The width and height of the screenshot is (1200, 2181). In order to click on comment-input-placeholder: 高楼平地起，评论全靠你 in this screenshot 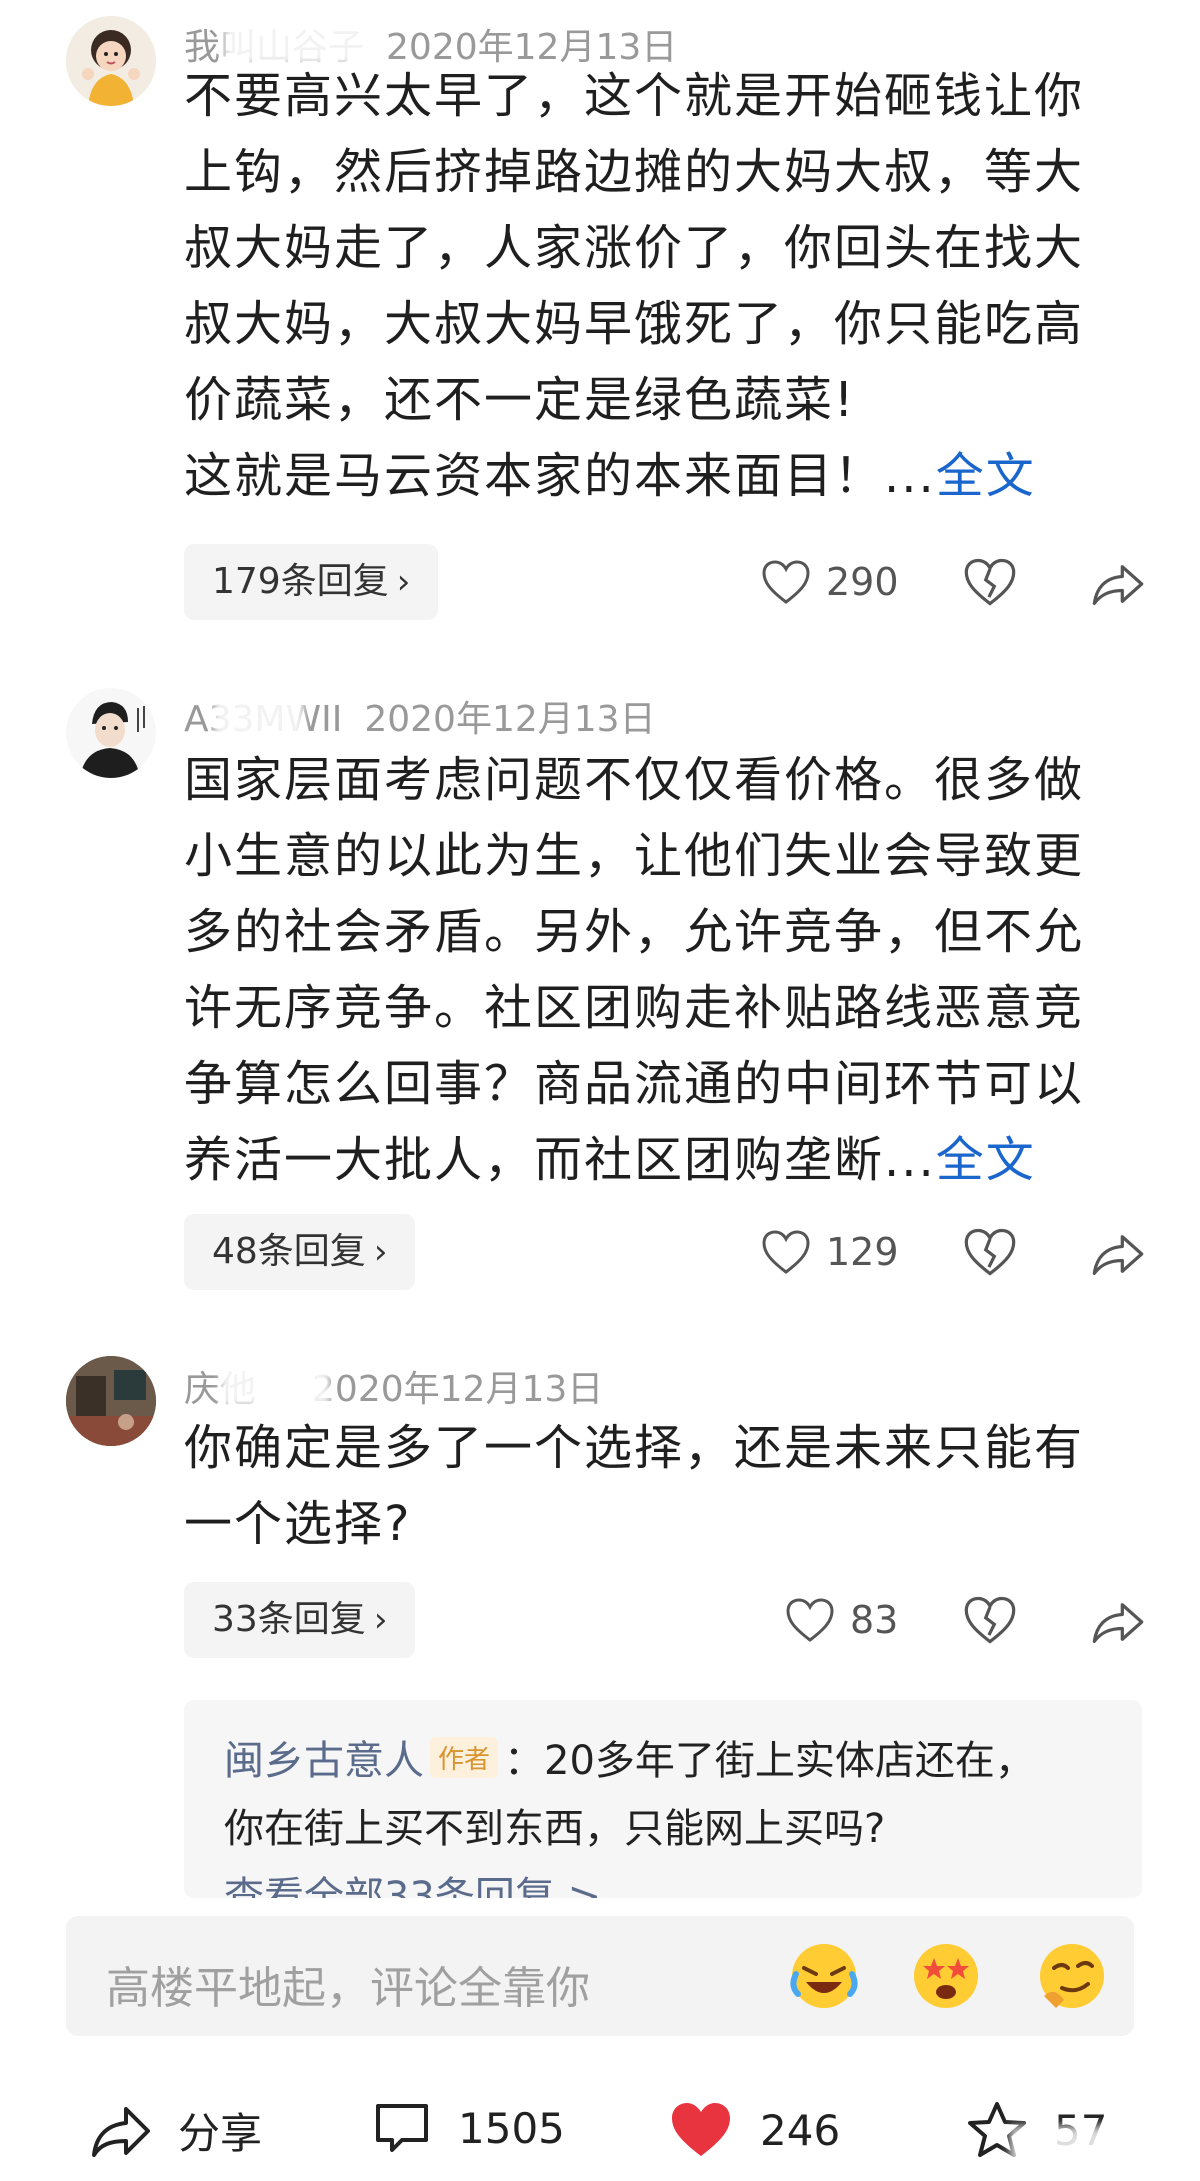, I will do `click(348, 1984)`.